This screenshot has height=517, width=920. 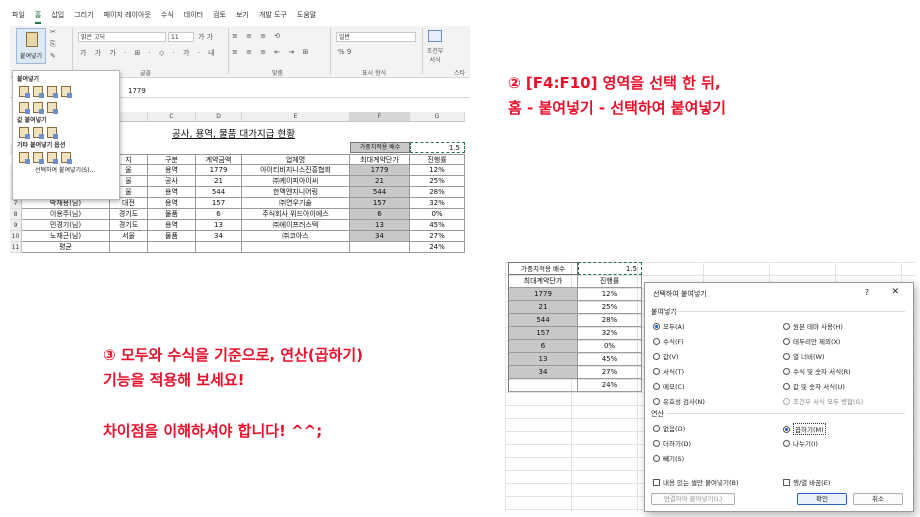 What do you see at coordinates (804, 356) in the screenshot?
I see `radio-paste-col-width: 열 너비(W)` at bounding box center [804, 356].